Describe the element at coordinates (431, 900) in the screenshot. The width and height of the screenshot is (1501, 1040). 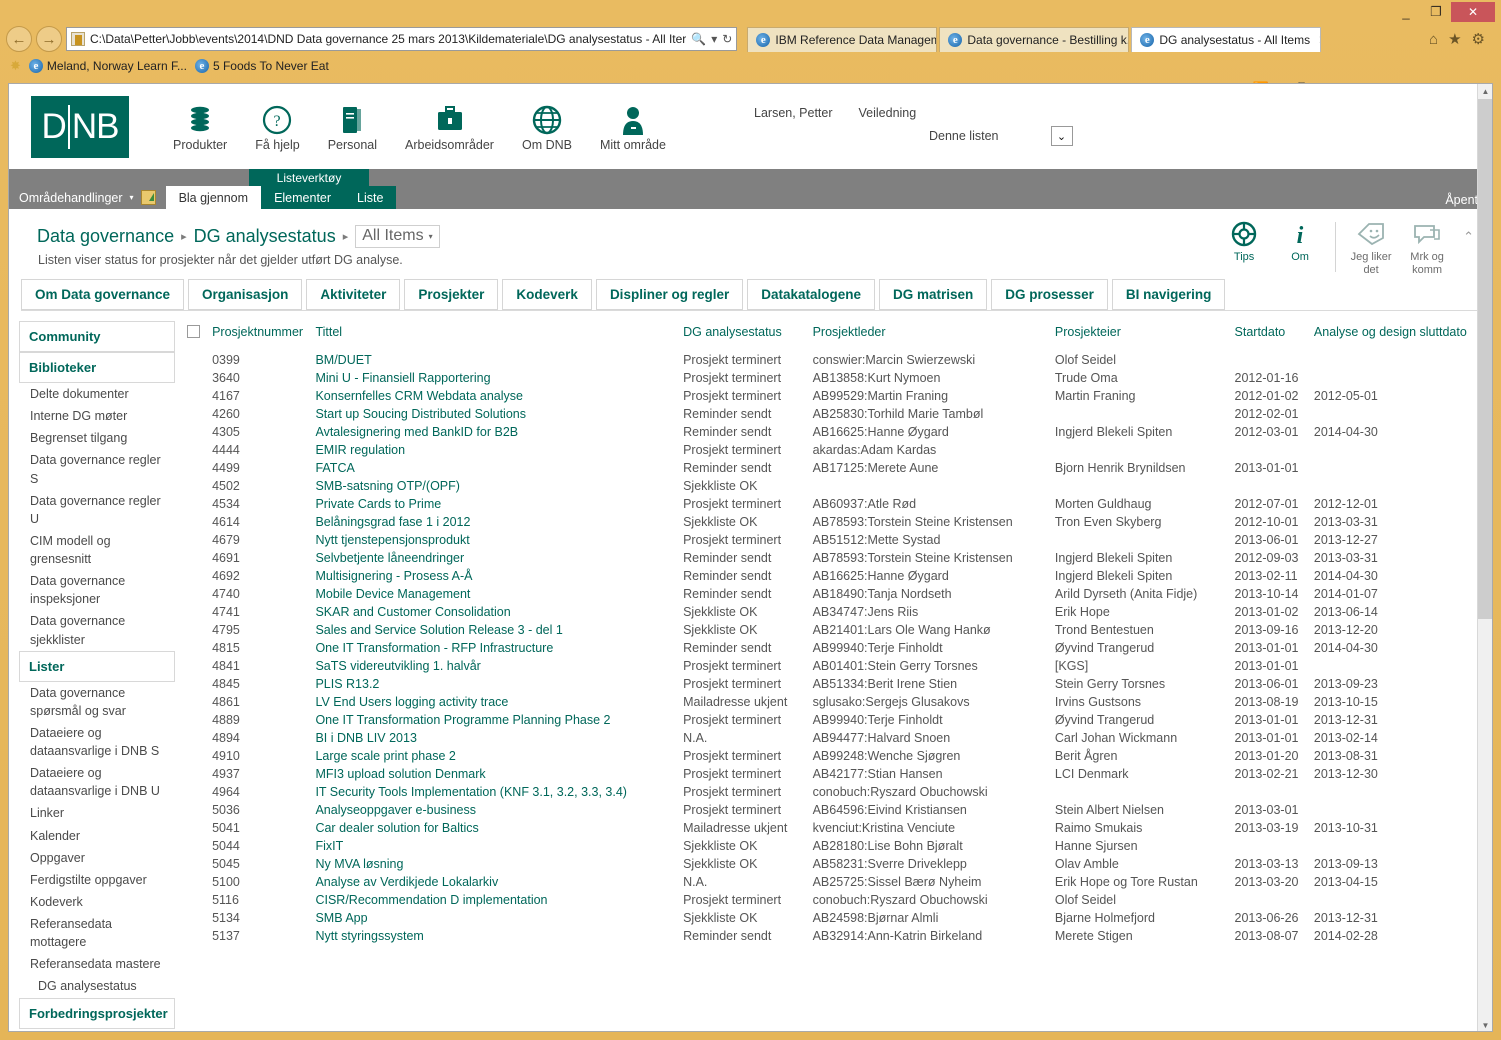
I see `item-title-link: CISR/Recommendation D implementation` at that location.